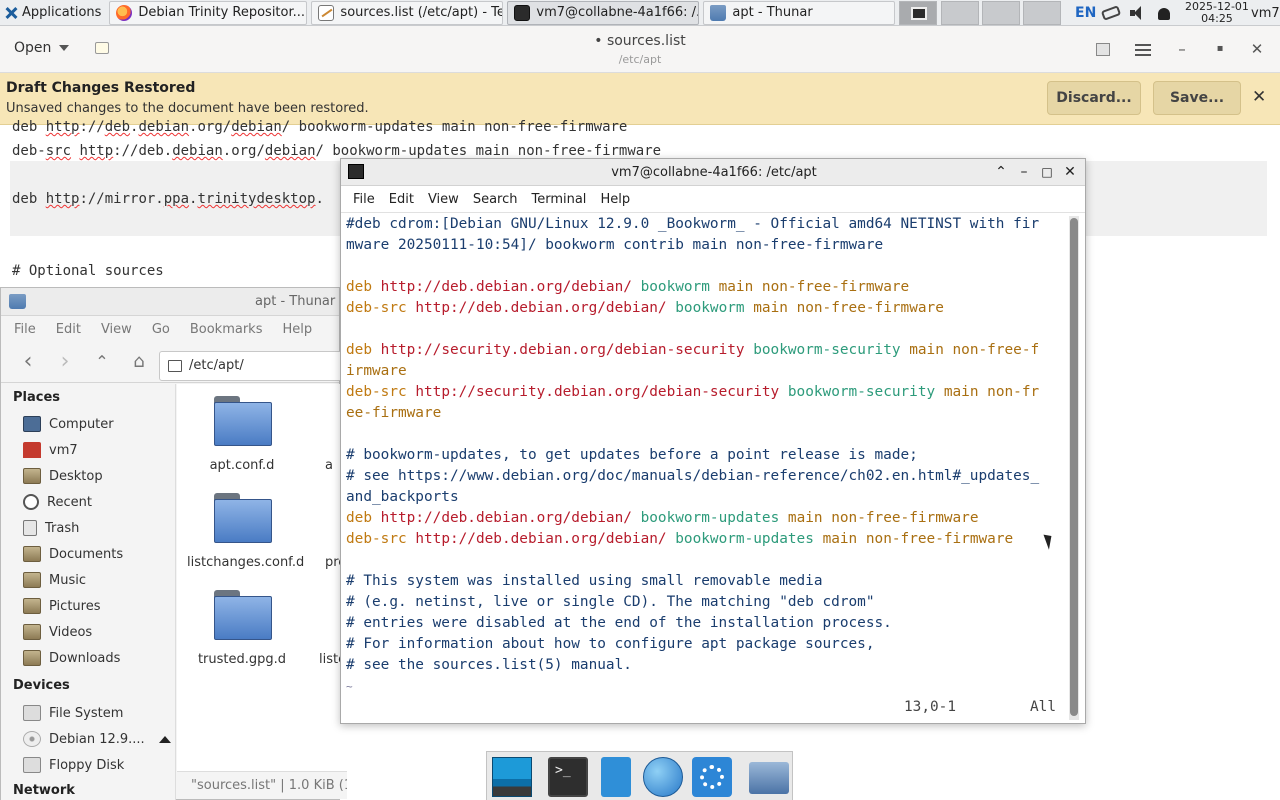  What do you see at coordinates (102, 363) in the screenshot?
I see `up-icon: ⌃` at bounding box center [102, 363].